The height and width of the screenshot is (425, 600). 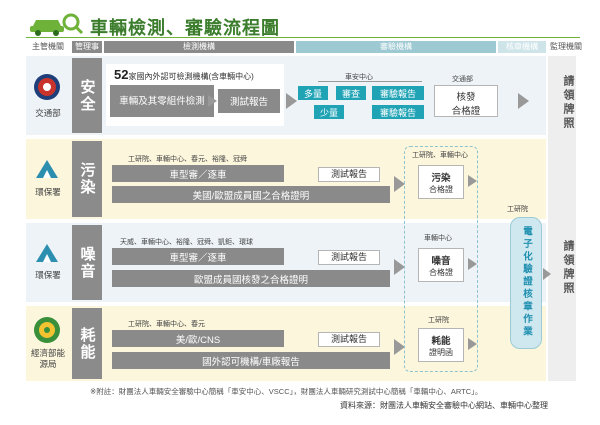 What do you see at coordinates (251, 360) in the screenshot?
I see `foreign-report-box: 國外認可機構/車廠報告` at bounding box center [251, 360].